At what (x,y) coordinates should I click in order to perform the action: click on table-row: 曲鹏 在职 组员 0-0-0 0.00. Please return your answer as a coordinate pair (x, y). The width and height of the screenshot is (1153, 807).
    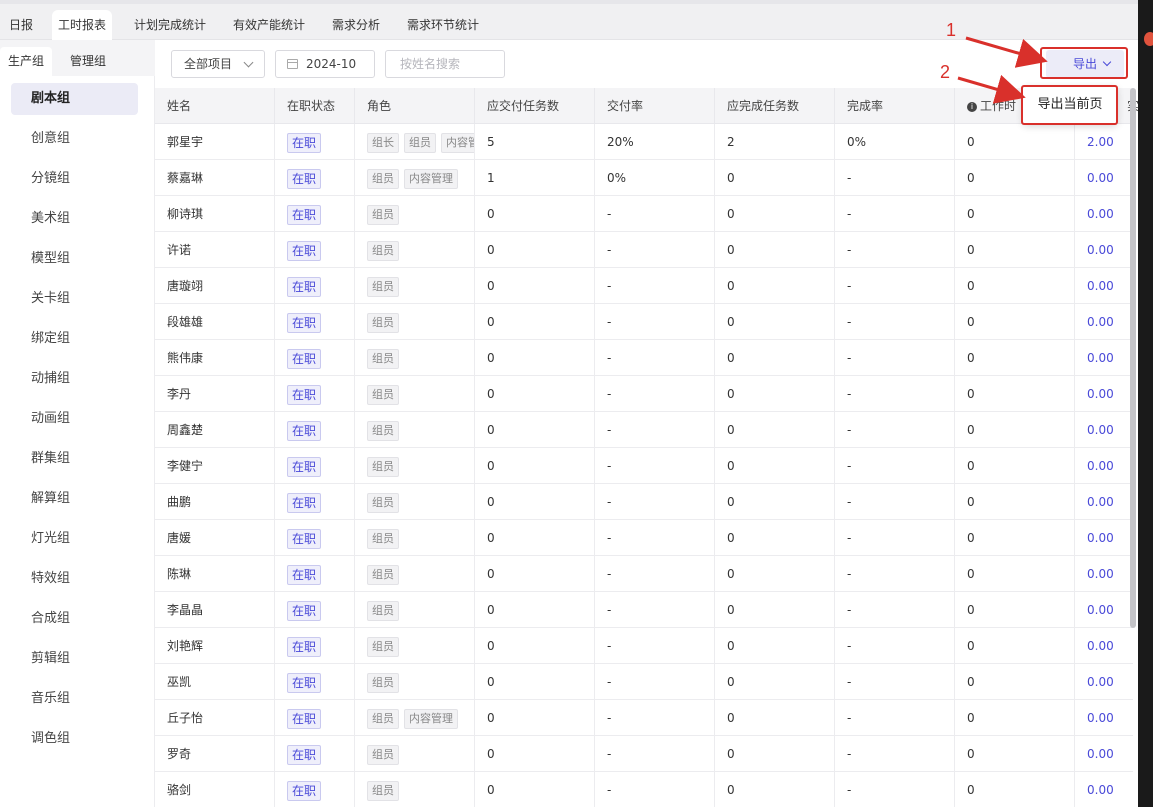
    Looking at the image, I should click on (644, 502).